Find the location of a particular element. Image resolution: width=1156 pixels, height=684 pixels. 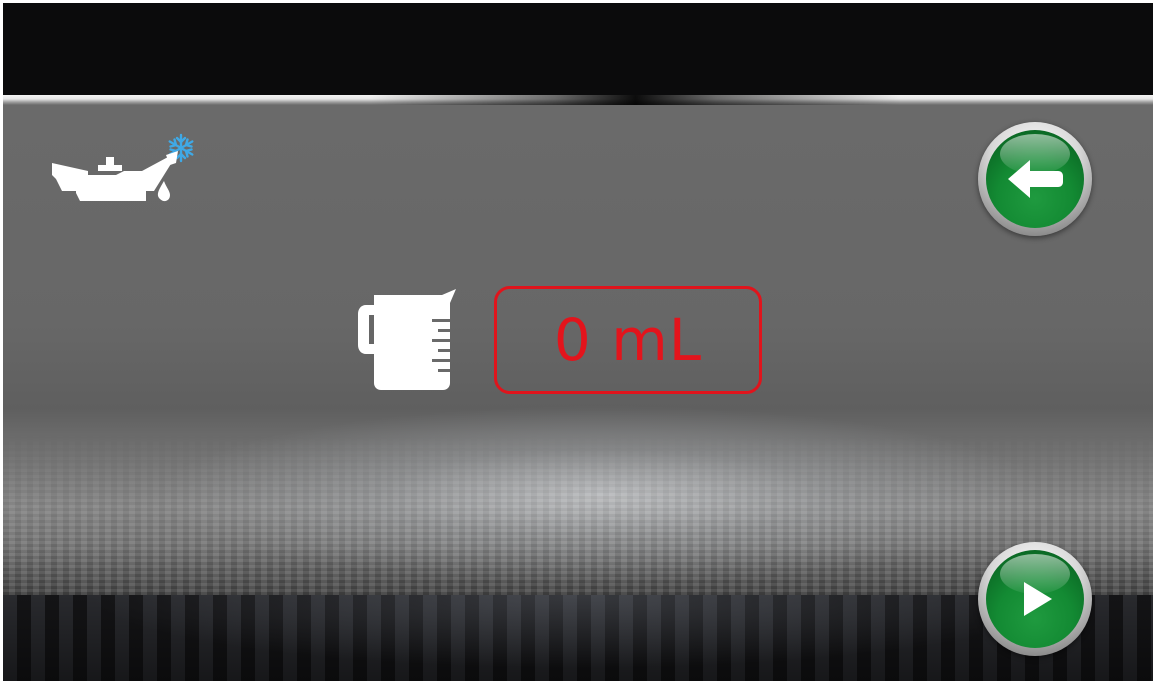

oil-can-with-snowflake-icon is located at coordinates (123, 167).